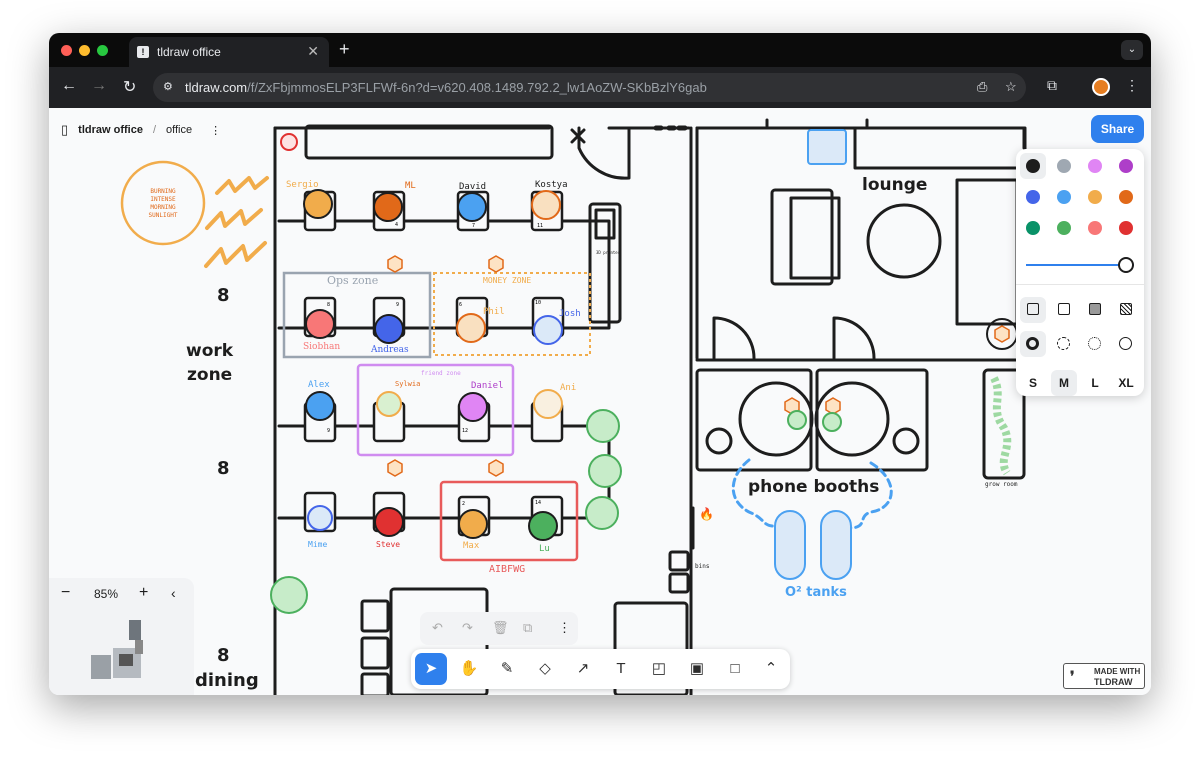 Image resolution: width=1200 pixels, height=759 pixels. What do you see at coordinates (1072, 676) in the screenshot?
I see `tldraw-logo-icon: ❜` at bounding box center [1072, 676].